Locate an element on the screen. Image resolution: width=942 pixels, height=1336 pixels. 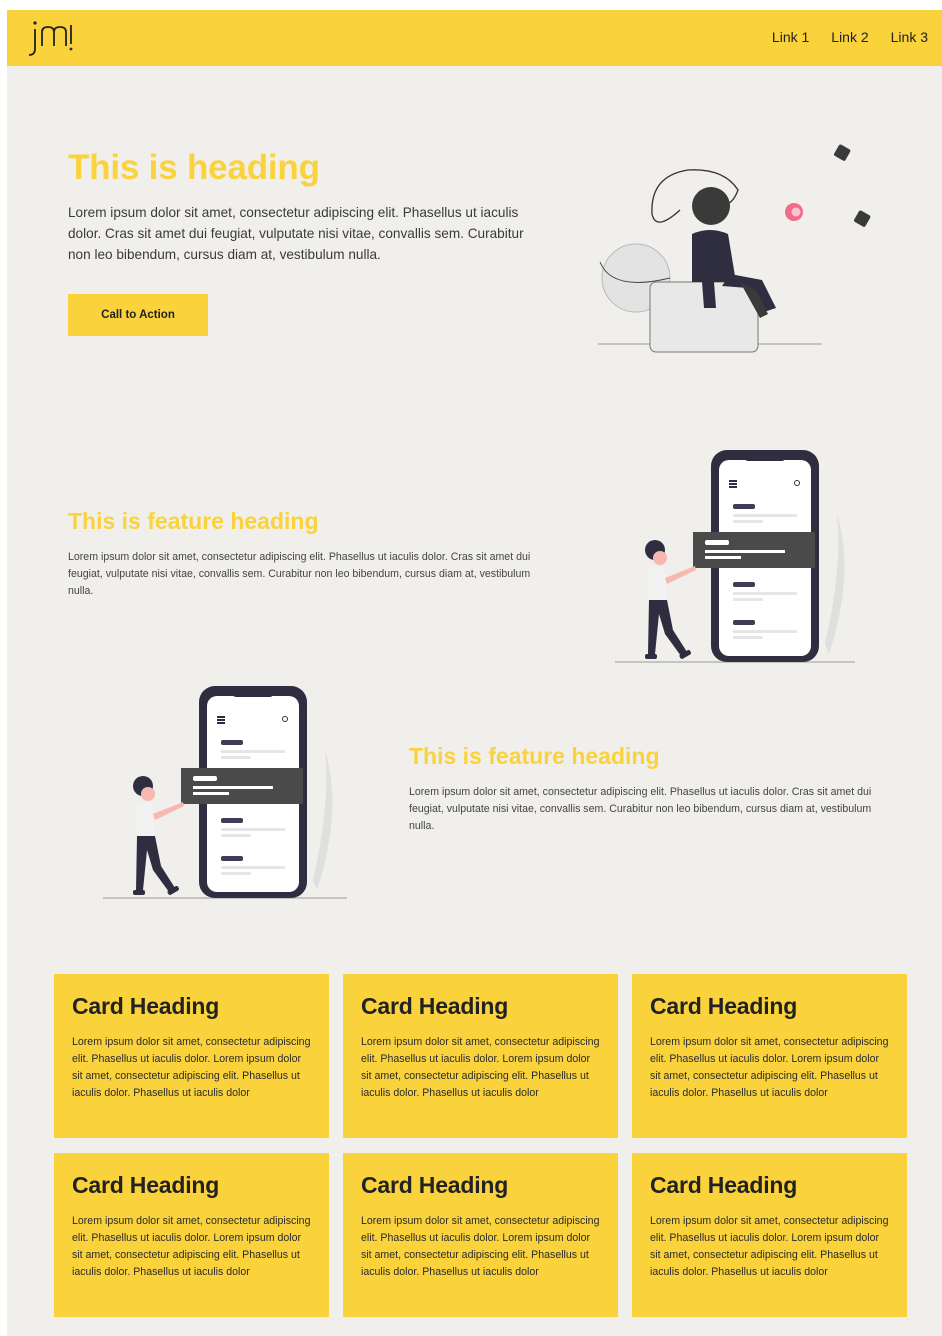
feature-heading-1: This is feature heading is located at coordinates (193, 521).